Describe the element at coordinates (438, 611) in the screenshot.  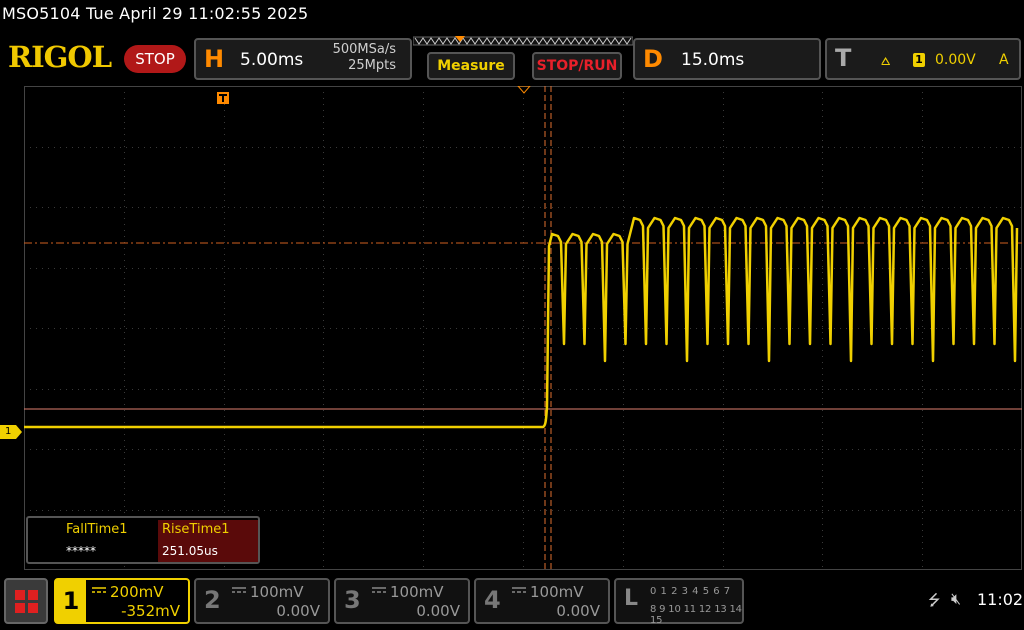
I see `channel-3-offset: 0.00V` at that location.